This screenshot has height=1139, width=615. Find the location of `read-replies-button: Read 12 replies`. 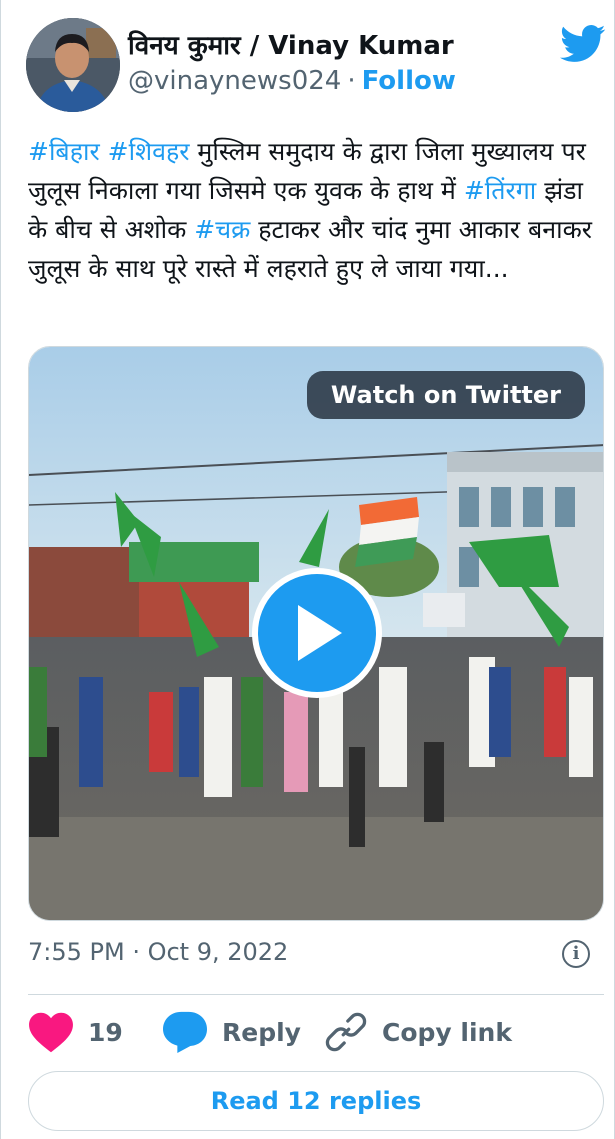

read-replies-button: Read 12 replies is located at coordinates (316, 1101).